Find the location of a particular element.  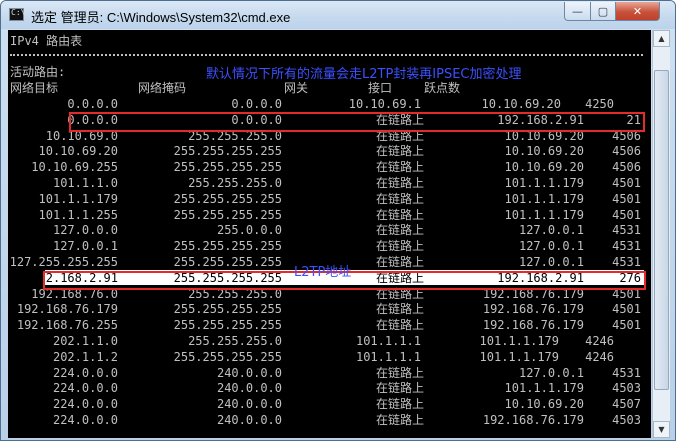

route-mask: 255.255.255.0 is located at coordinates (235, 341).